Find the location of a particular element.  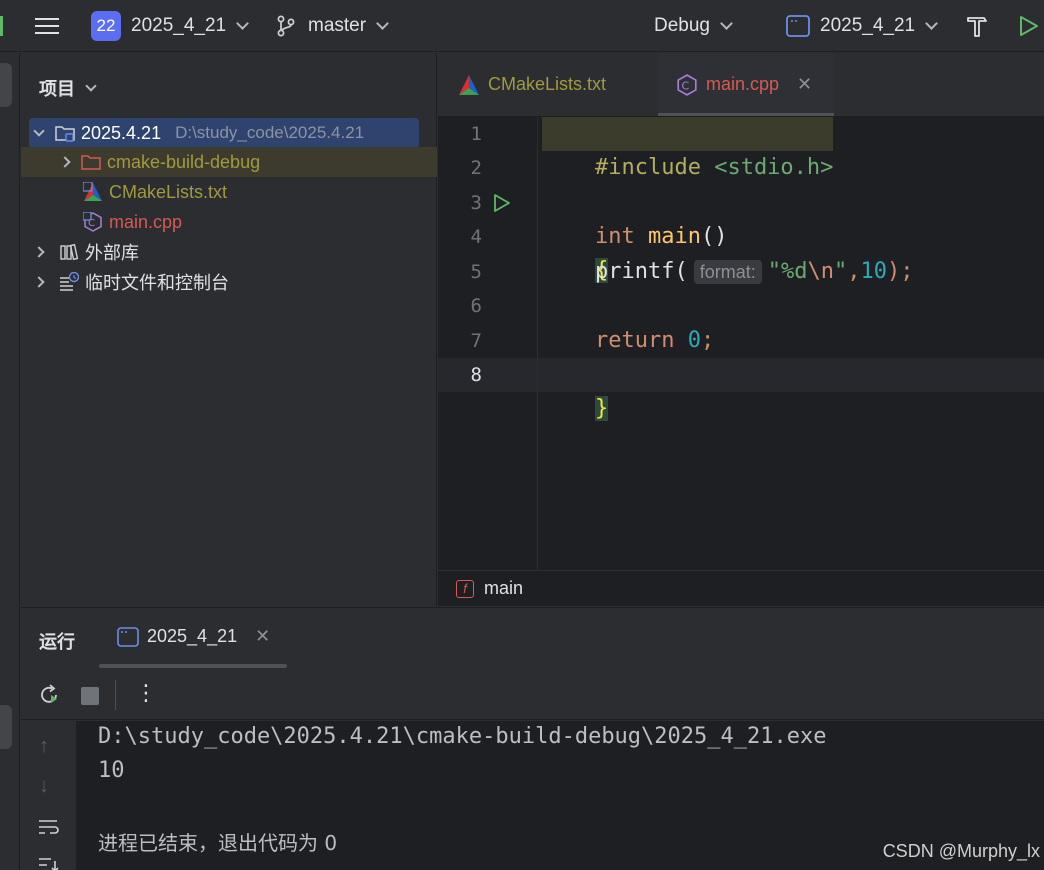

parameter-hint: format: is located at coordinates (727, 272).